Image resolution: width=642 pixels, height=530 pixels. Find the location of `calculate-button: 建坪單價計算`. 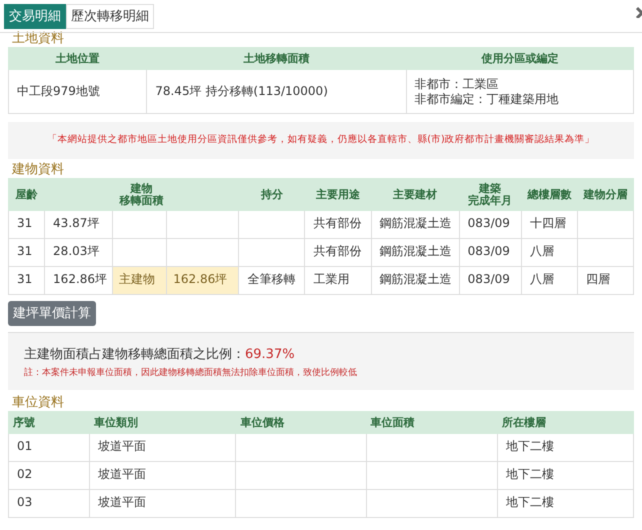

calculate-button: 建坪單價計算 is located at coordinates (52, 313).